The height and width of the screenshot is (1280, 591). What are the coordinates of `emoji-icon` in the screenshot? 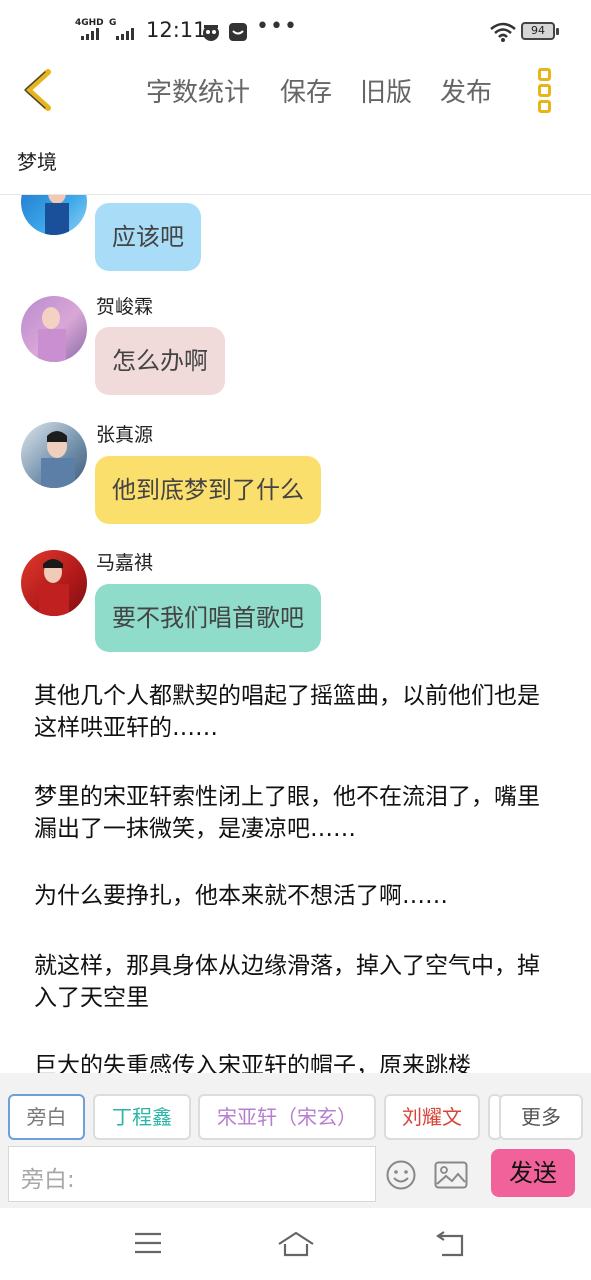 It's located at (401, 1175).